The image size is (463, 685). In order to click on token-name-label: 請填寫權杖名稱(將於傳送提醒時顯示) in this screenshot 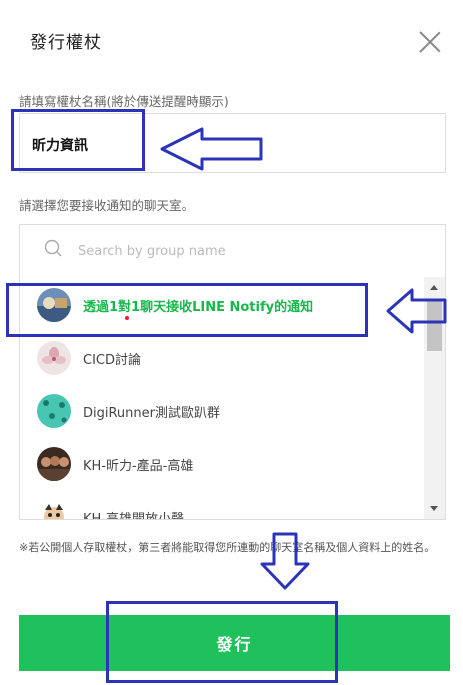, I will do `click(124, 101)`.